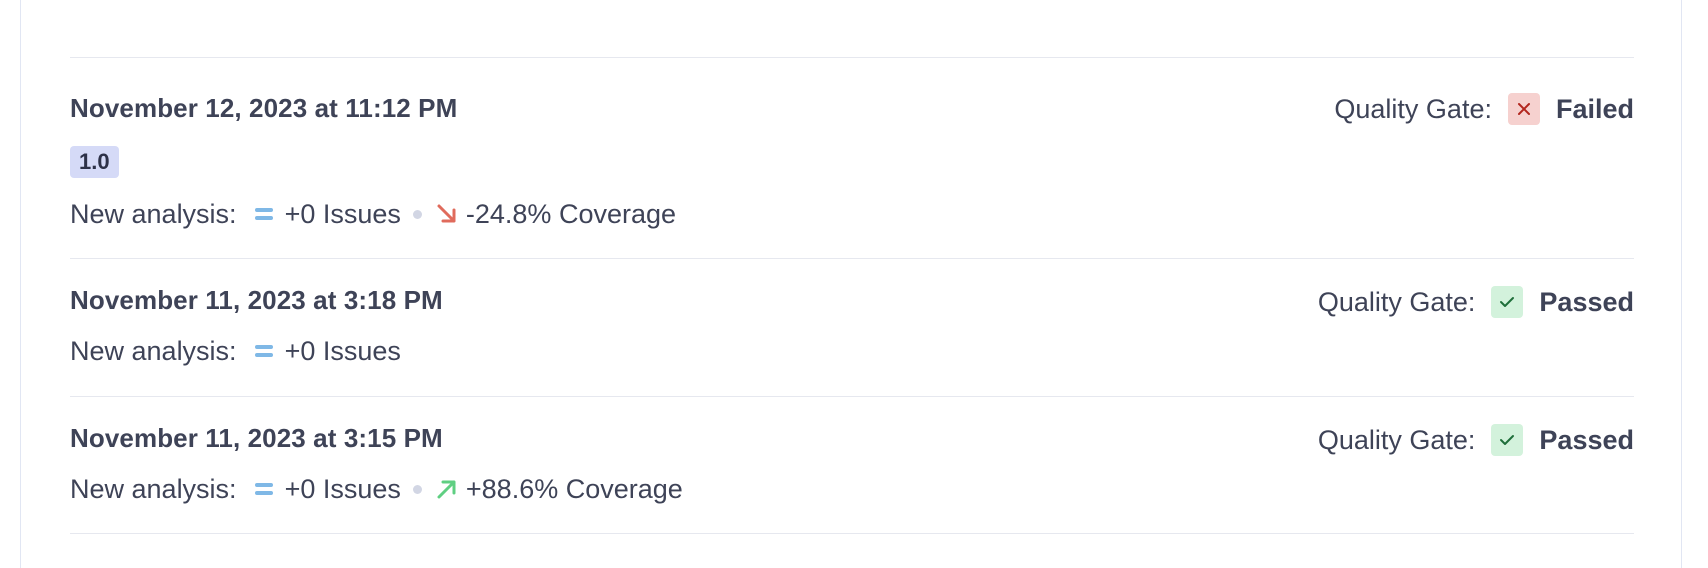 This screenshot has height=568, width=1708. I want to click on quality-gate: Quality Gate: Failed, so click(1484, 109).